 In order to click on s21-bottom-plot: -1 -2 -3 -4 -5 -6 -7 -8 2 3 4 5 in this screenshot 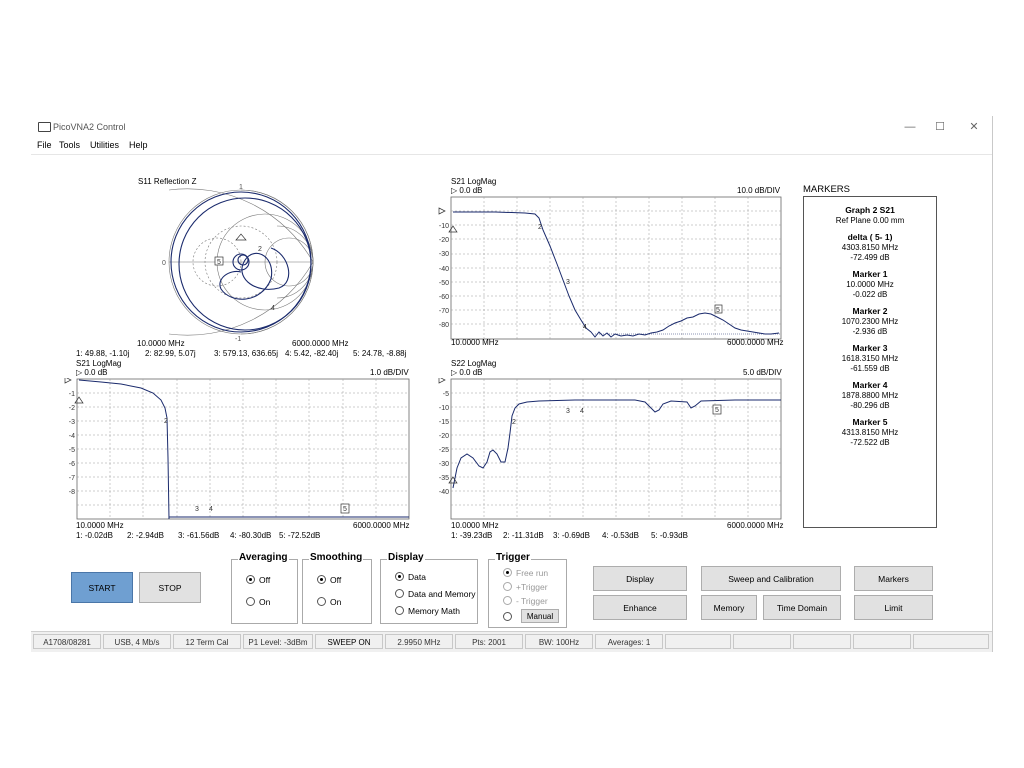, I will do `click(236, 450)`.